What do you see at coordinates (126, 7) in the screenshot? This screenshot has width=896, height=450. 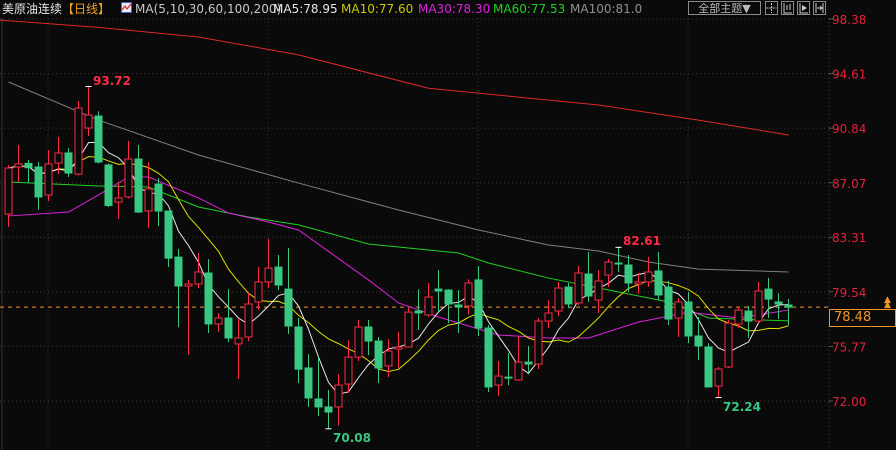 I see `ma-indicator-icon` at bounding box center [126, 7].